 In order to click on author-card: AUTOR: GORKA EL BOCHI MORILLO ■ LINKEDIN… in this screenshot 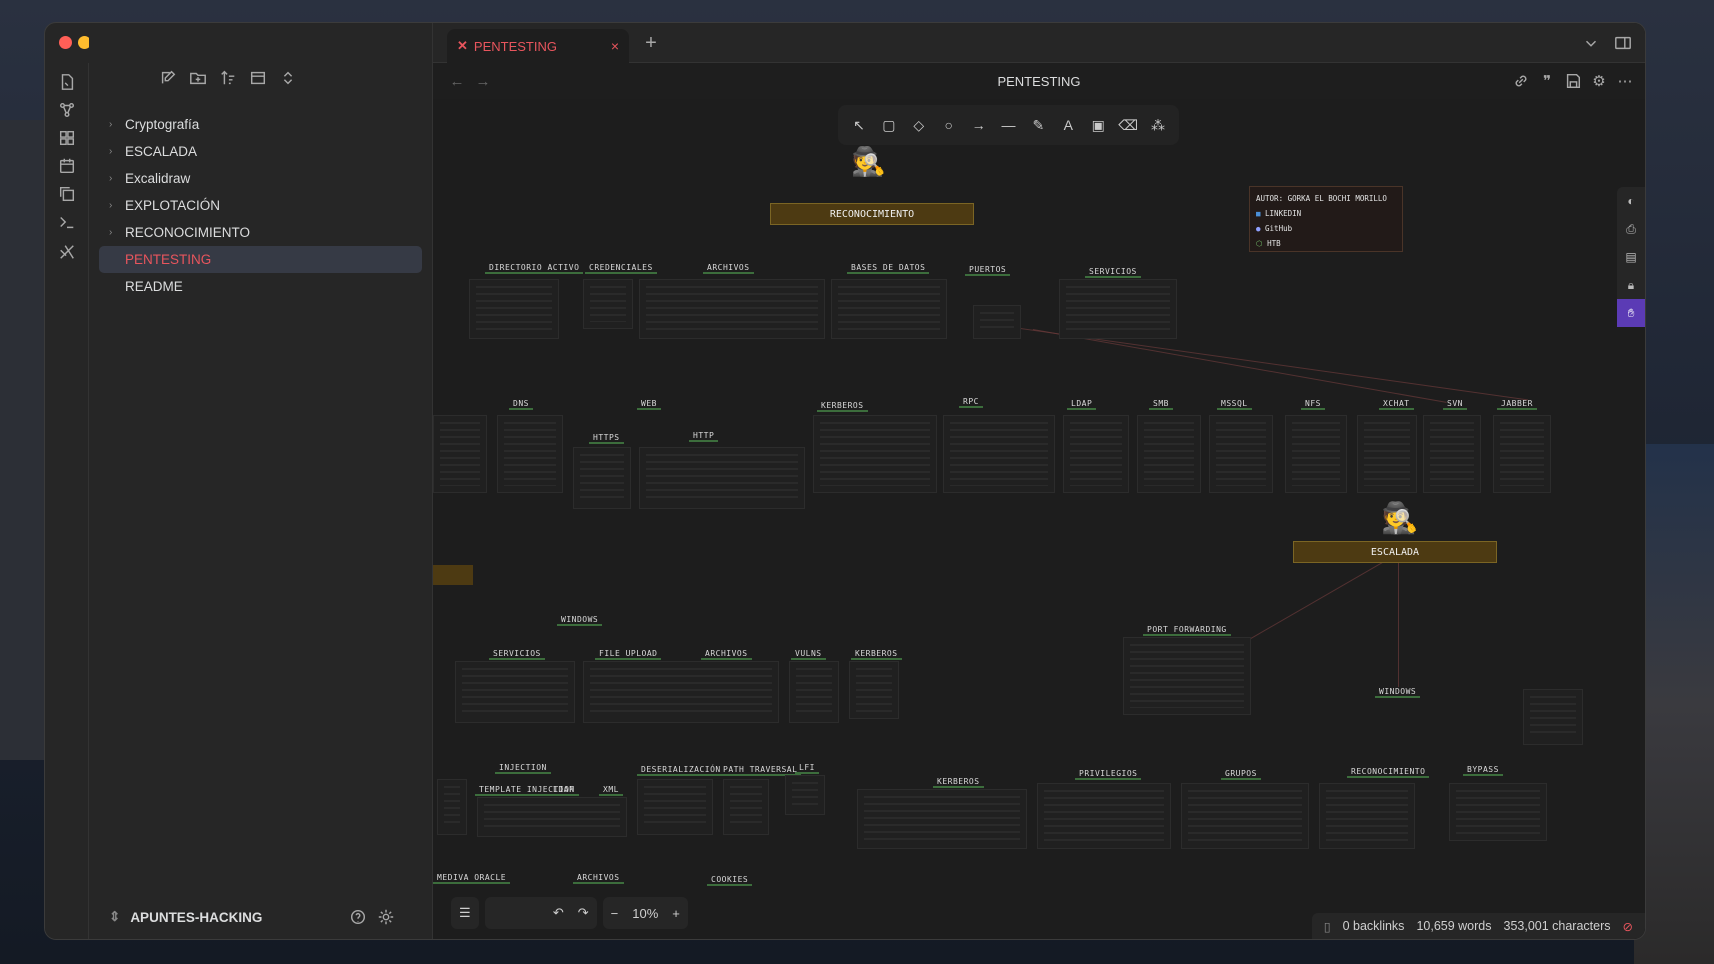, I will do `click(1326, 219)`.